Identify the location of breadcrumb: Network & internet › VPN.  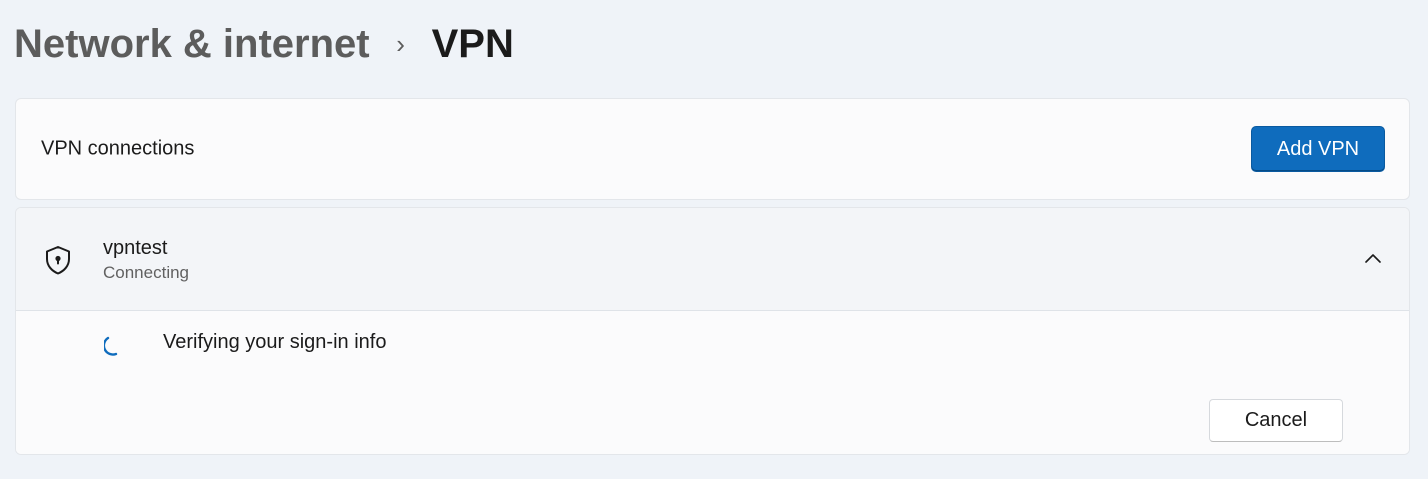
(264, 44).